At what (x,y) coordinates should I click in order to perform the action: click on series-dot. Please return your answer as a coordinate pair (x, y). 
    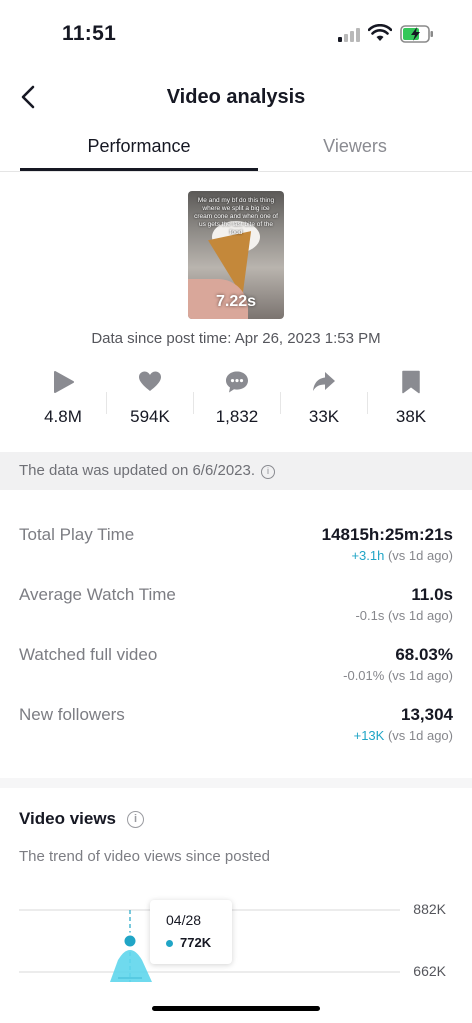
    Looking at the image, I should click on (169, 943).